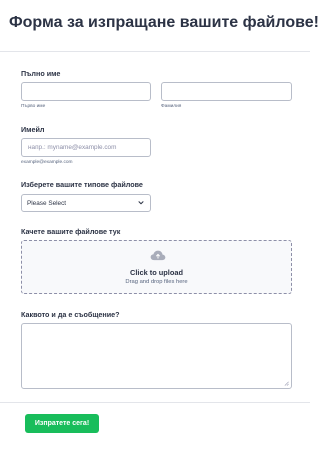  Describe the element at coordinates (72, 147) in the screenshot. I see `email-placeholder: напр.: myname@example.com` at that location.